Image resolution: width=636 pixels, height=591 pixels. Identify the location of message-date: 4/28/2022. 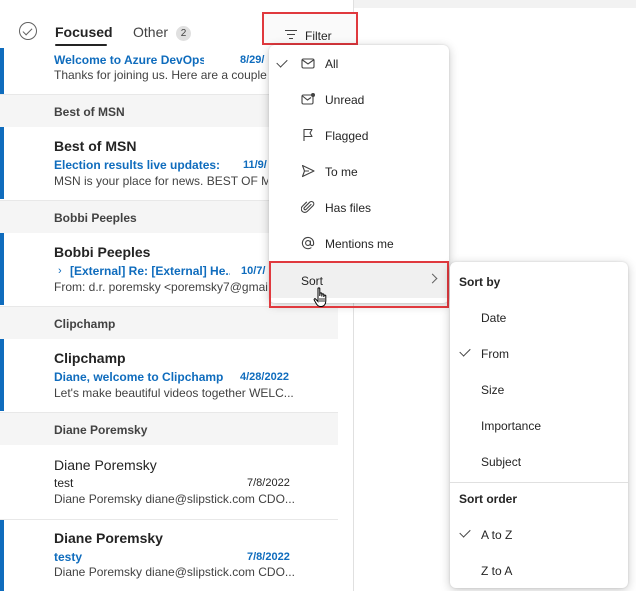
(264, 377).